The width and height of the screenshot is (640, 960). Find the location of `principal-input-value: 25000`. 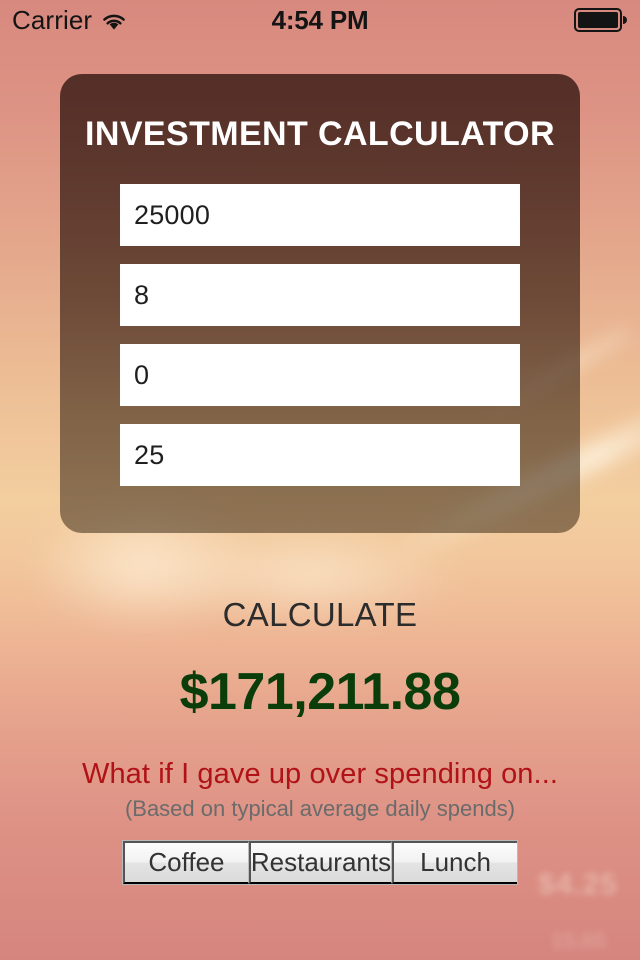

principal-input-value: 25000 is located at coordinates (172, 214).